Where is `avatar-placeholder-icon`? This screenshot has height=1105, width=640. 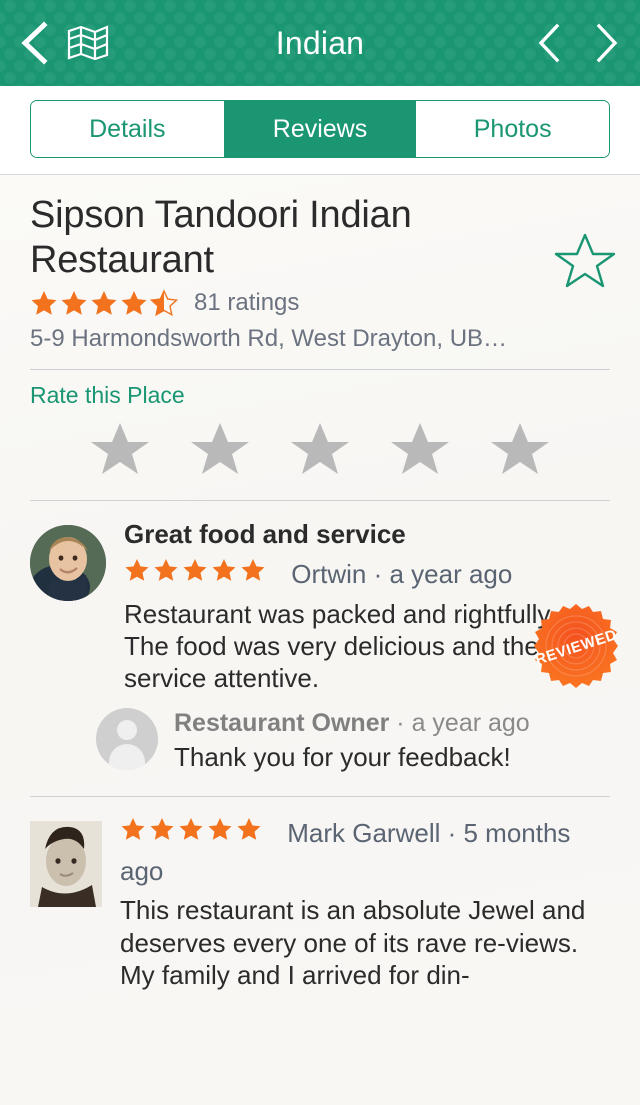
avatar-placeholder-icon is located at coordinates (127, 739).